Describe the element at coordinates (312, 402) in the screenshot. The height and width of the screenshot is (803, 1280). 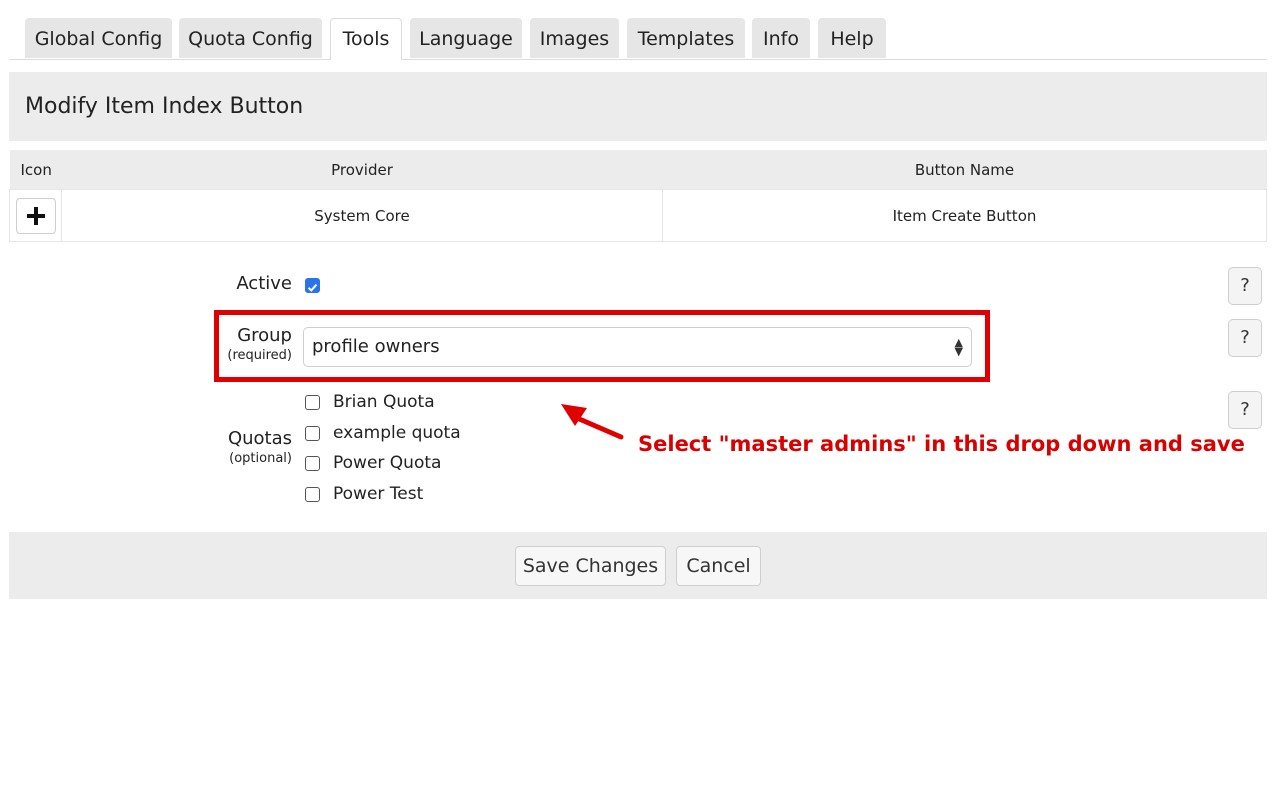
I see `quota-checkbox-brian-quota` at that location.